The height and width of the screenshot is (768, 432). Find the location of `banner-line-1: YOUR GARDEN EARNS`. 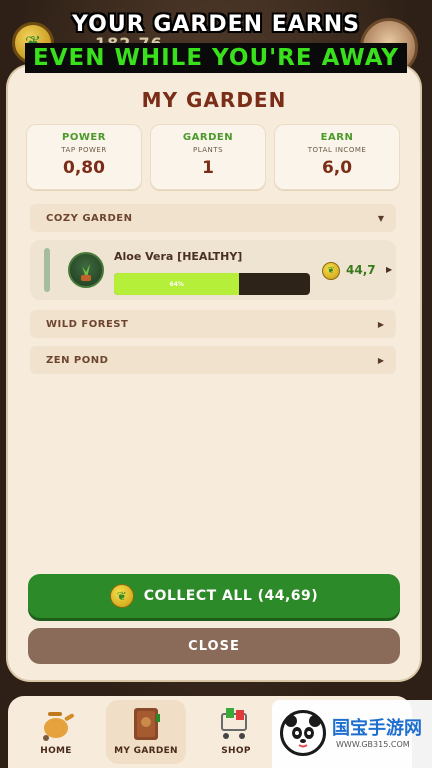

banner-line-1: YOUR GARDEN EARNS is located at coordinates (216, 24).